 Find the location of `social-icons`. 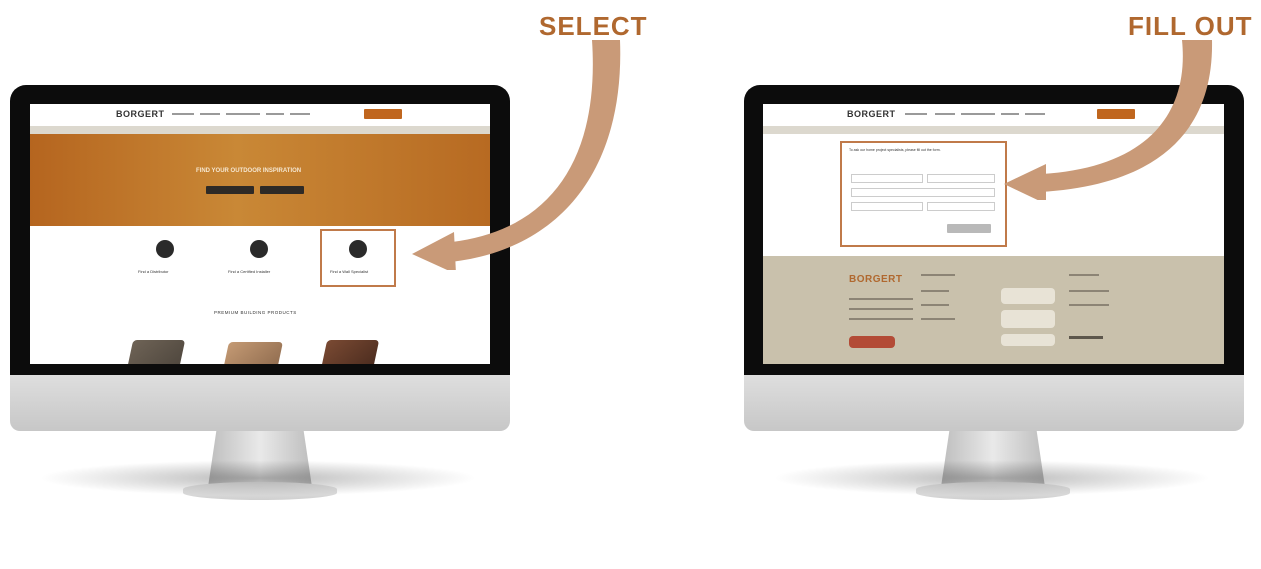

social-icons is located at coordinates (1086, 337).